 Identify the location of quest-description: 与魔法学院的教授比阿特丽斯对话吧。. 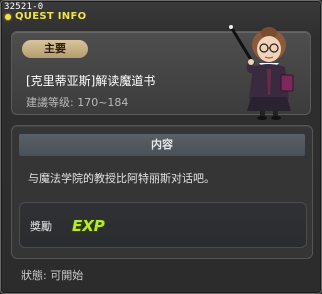
(121, 178).